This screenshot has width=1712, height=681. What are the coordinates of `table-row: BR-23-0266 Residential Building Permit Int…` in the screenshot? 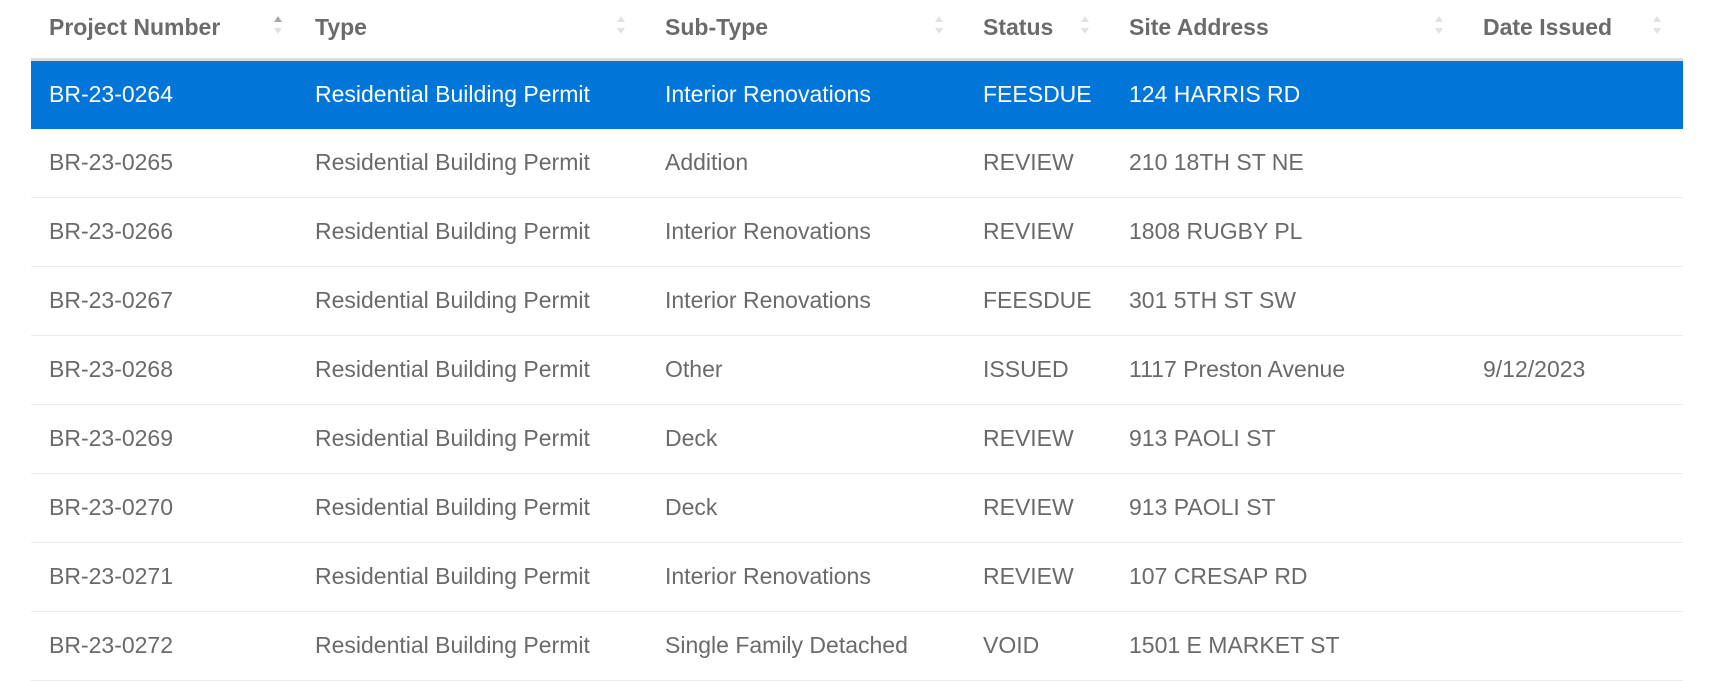 It's located at (857, 232).